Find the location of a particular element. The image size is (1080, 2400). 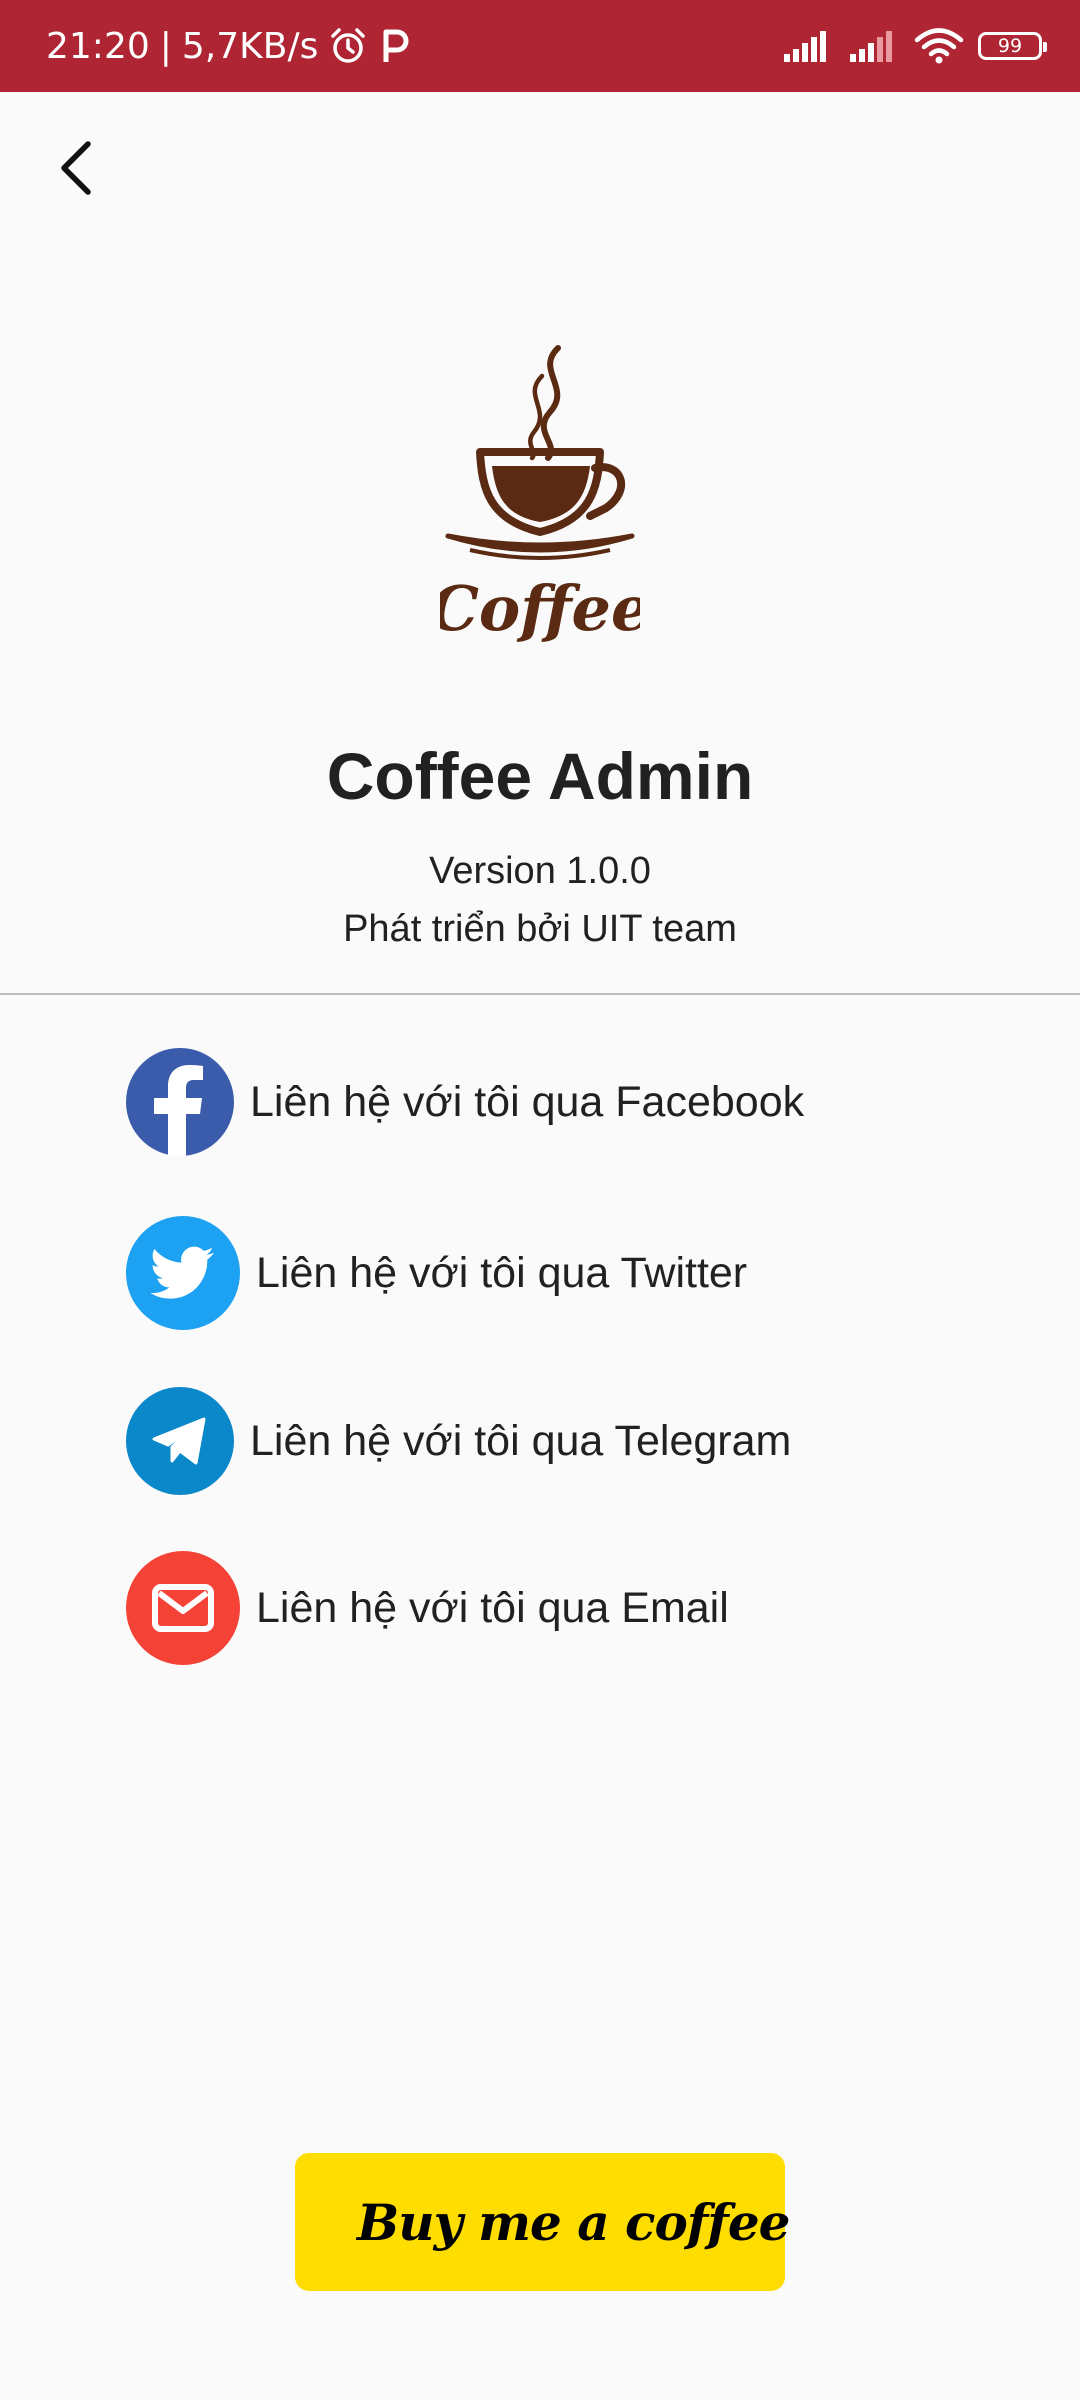

status-left: 21:20 | 5,7KB/s is located at coordinates (230, 46).